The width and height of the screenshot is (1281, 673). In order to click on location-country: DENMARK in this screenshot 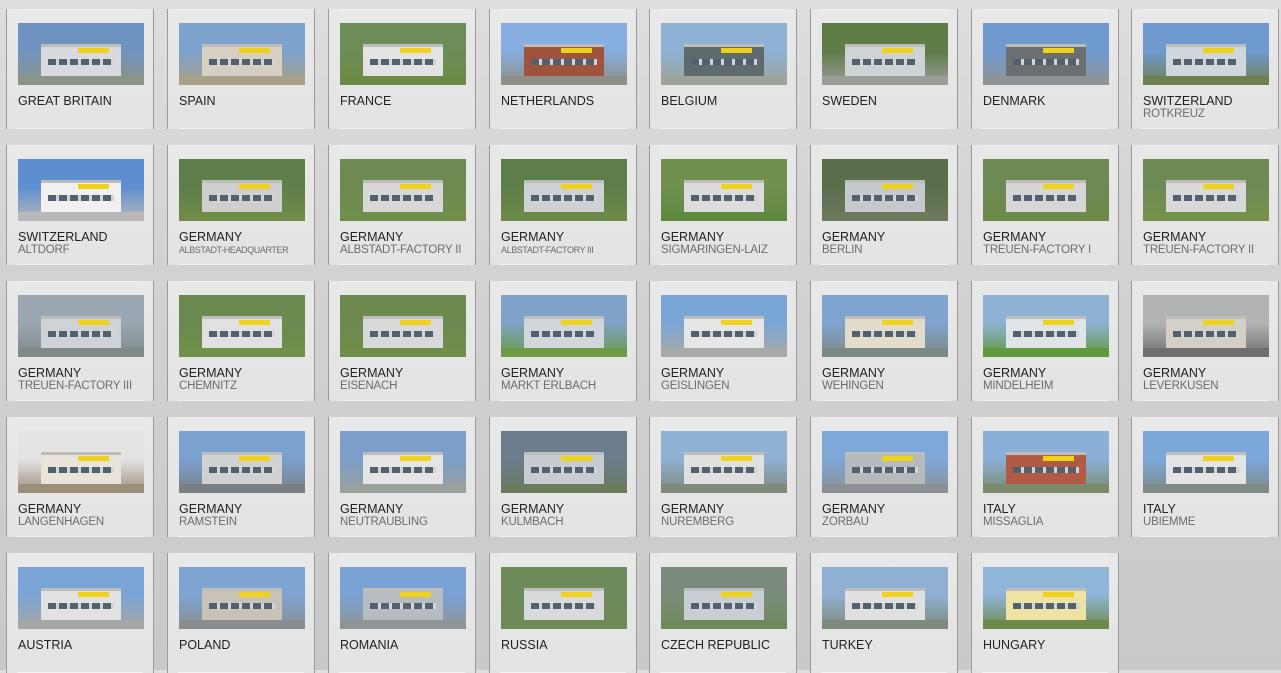, I will do `click(1014, 101)`.